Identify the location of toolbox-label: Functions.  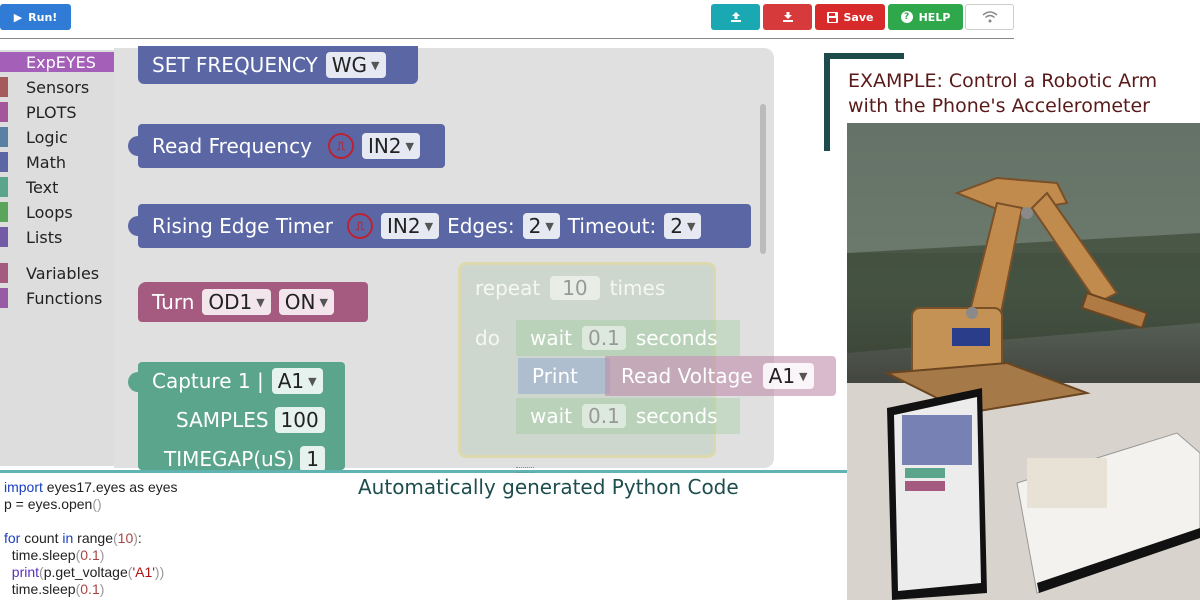
(64, 298).